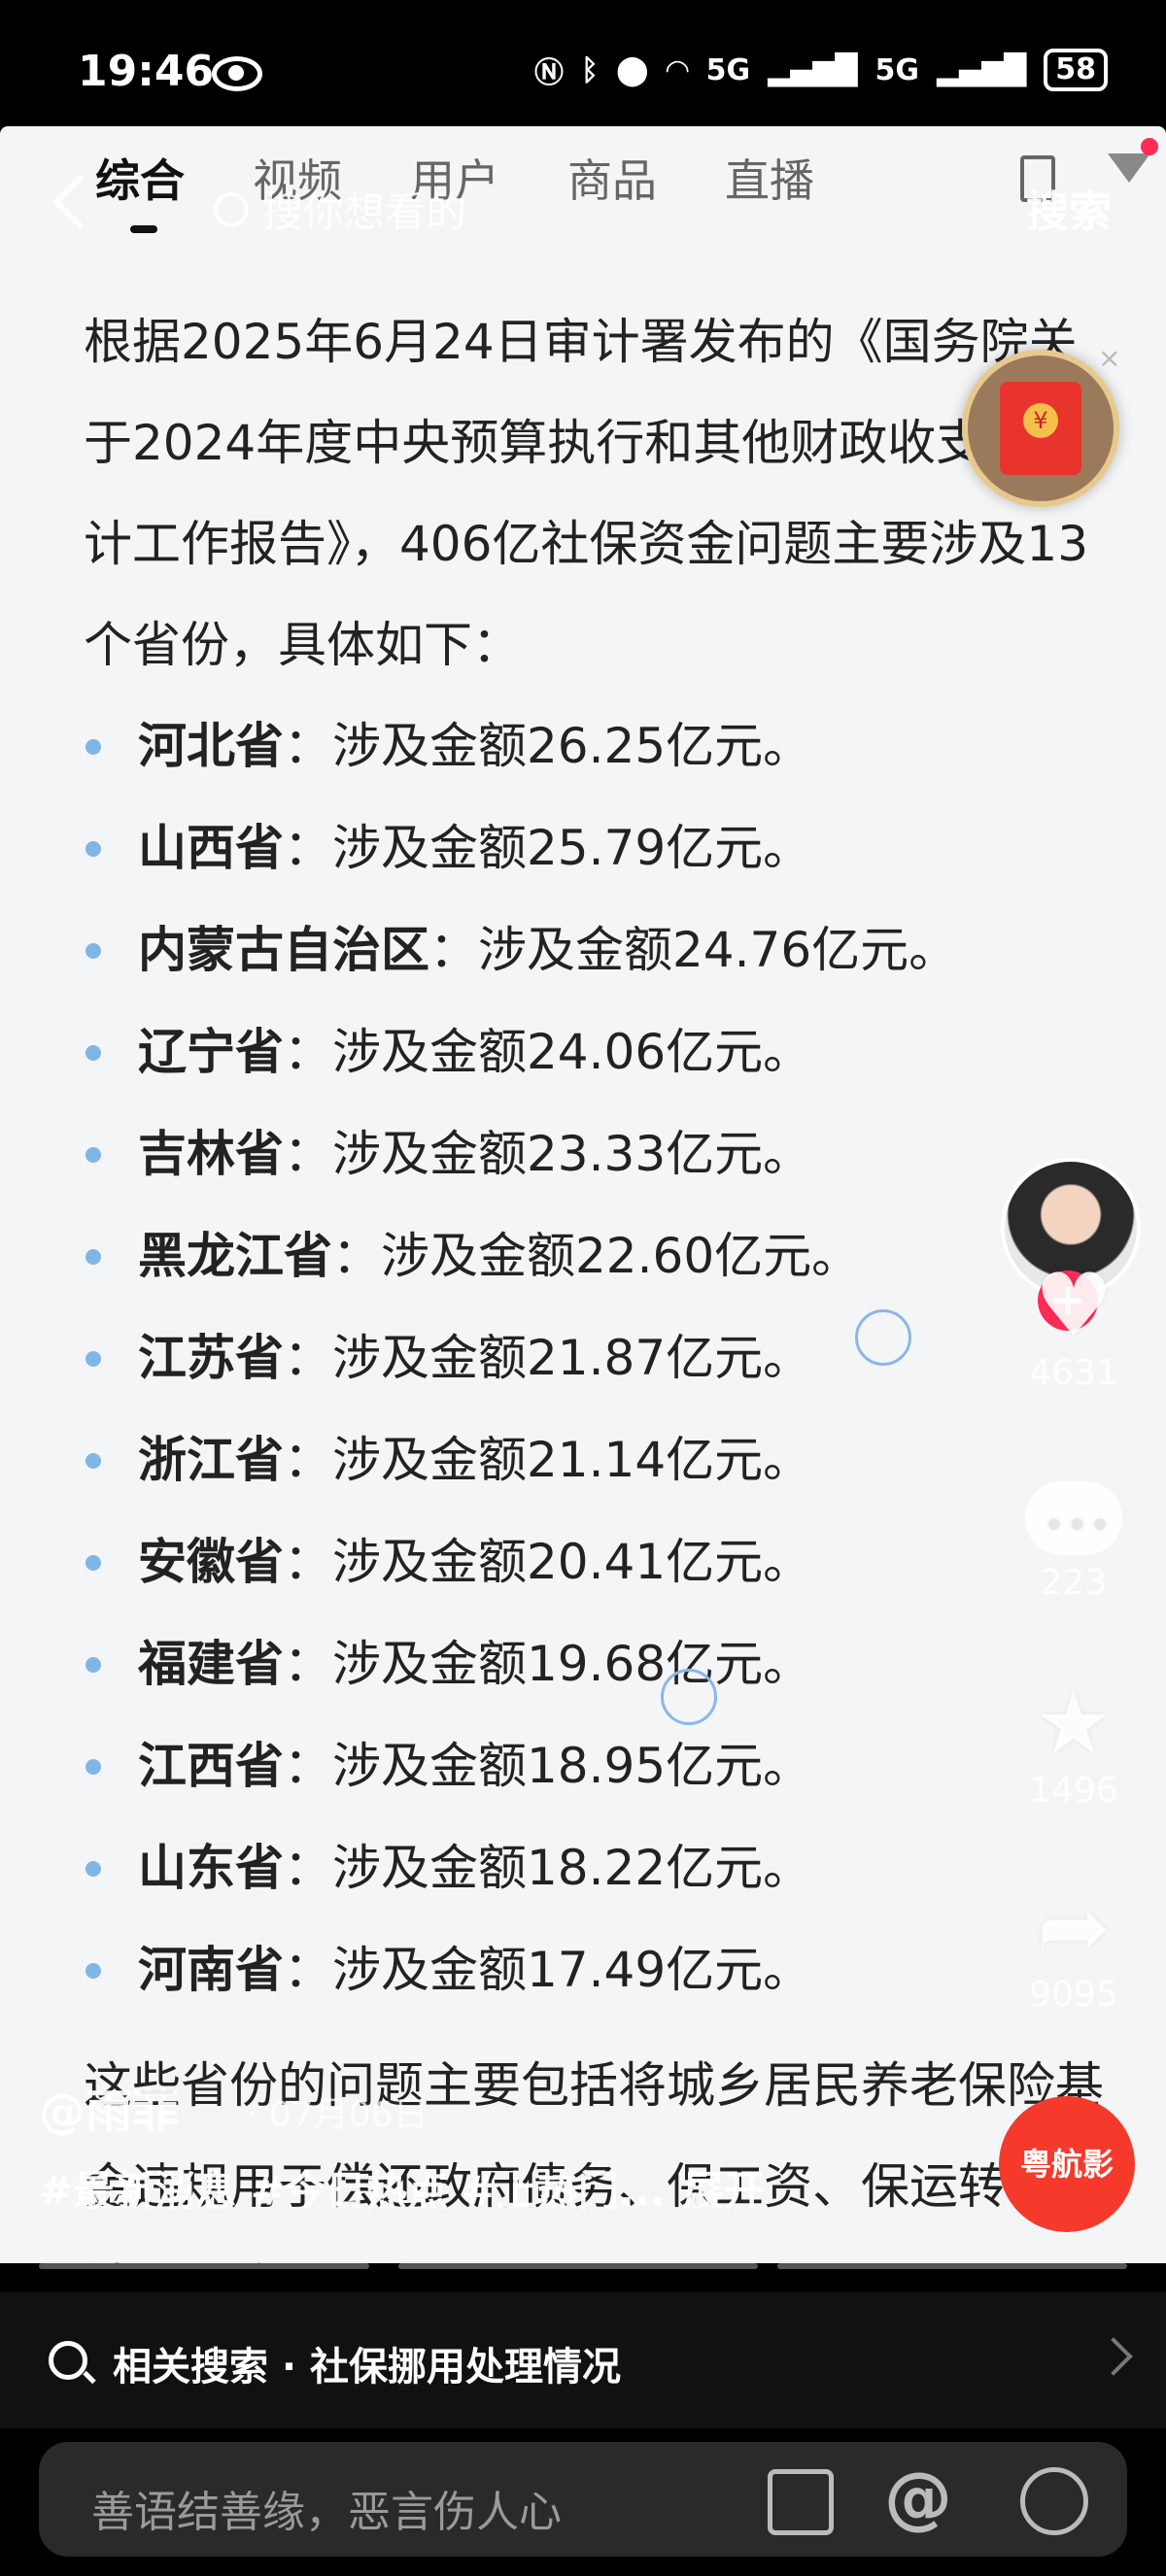  I want to click on list-item: 河南省：涉及金额17.49亿元。, so click(594, 1970).